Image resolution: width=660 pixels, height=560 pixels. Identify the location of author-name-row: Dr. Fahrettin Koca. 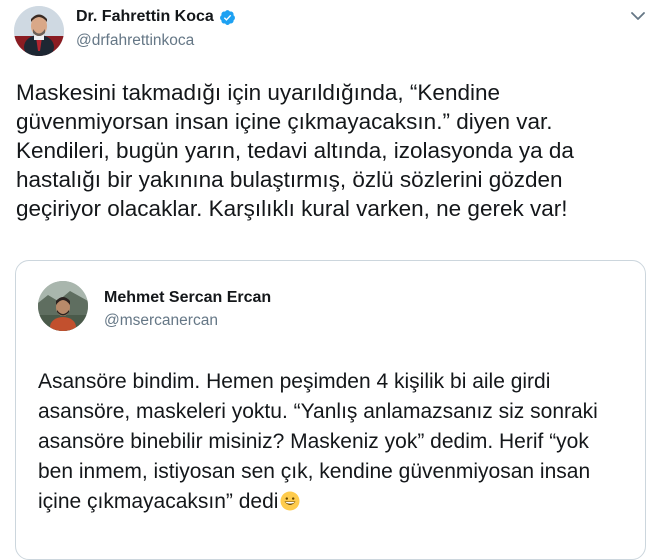
(156, 17).